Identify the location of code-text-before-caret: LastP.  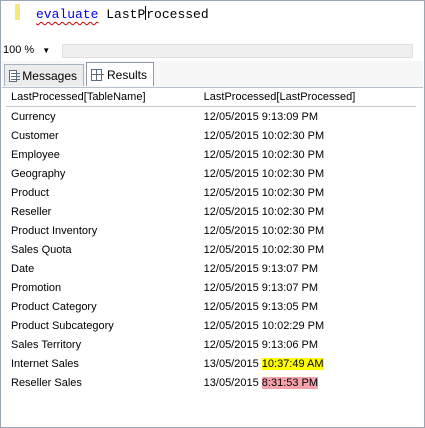
(126, 14).